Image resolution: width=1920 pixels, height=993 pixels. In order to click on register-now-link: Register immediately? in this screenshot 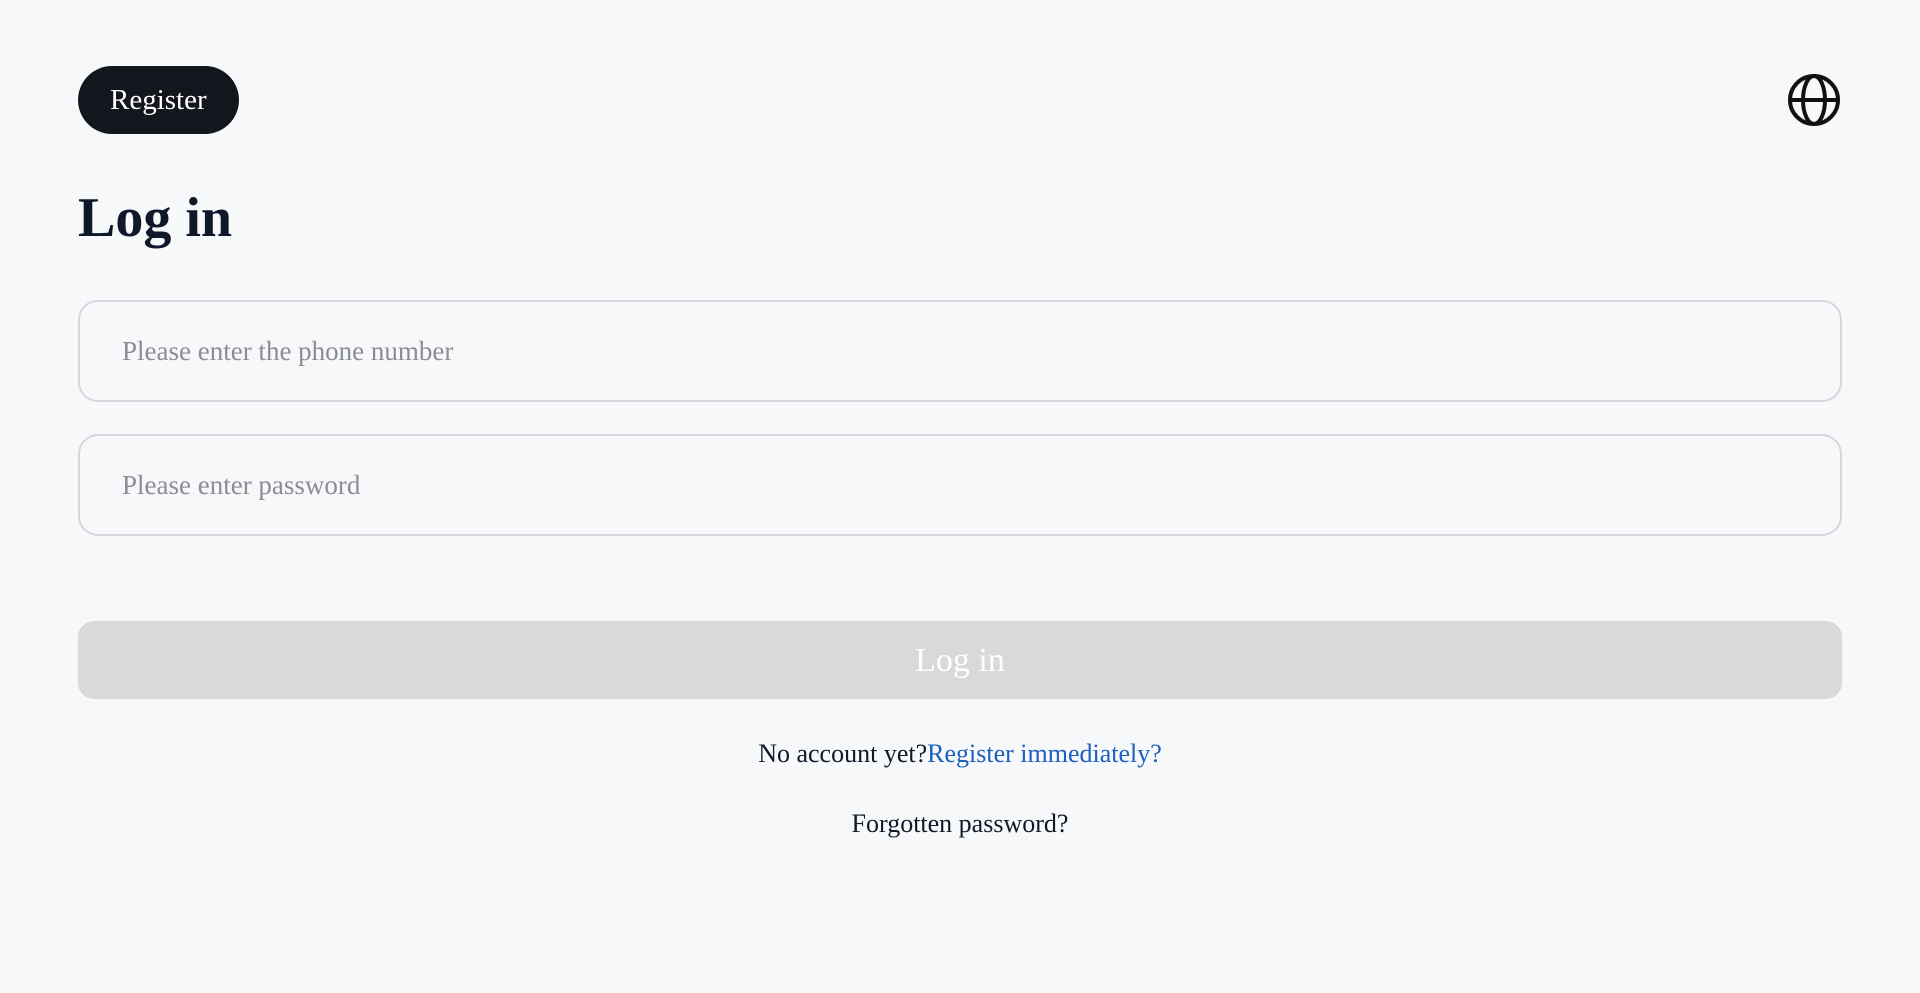, I will do `click(1044, 753)`.